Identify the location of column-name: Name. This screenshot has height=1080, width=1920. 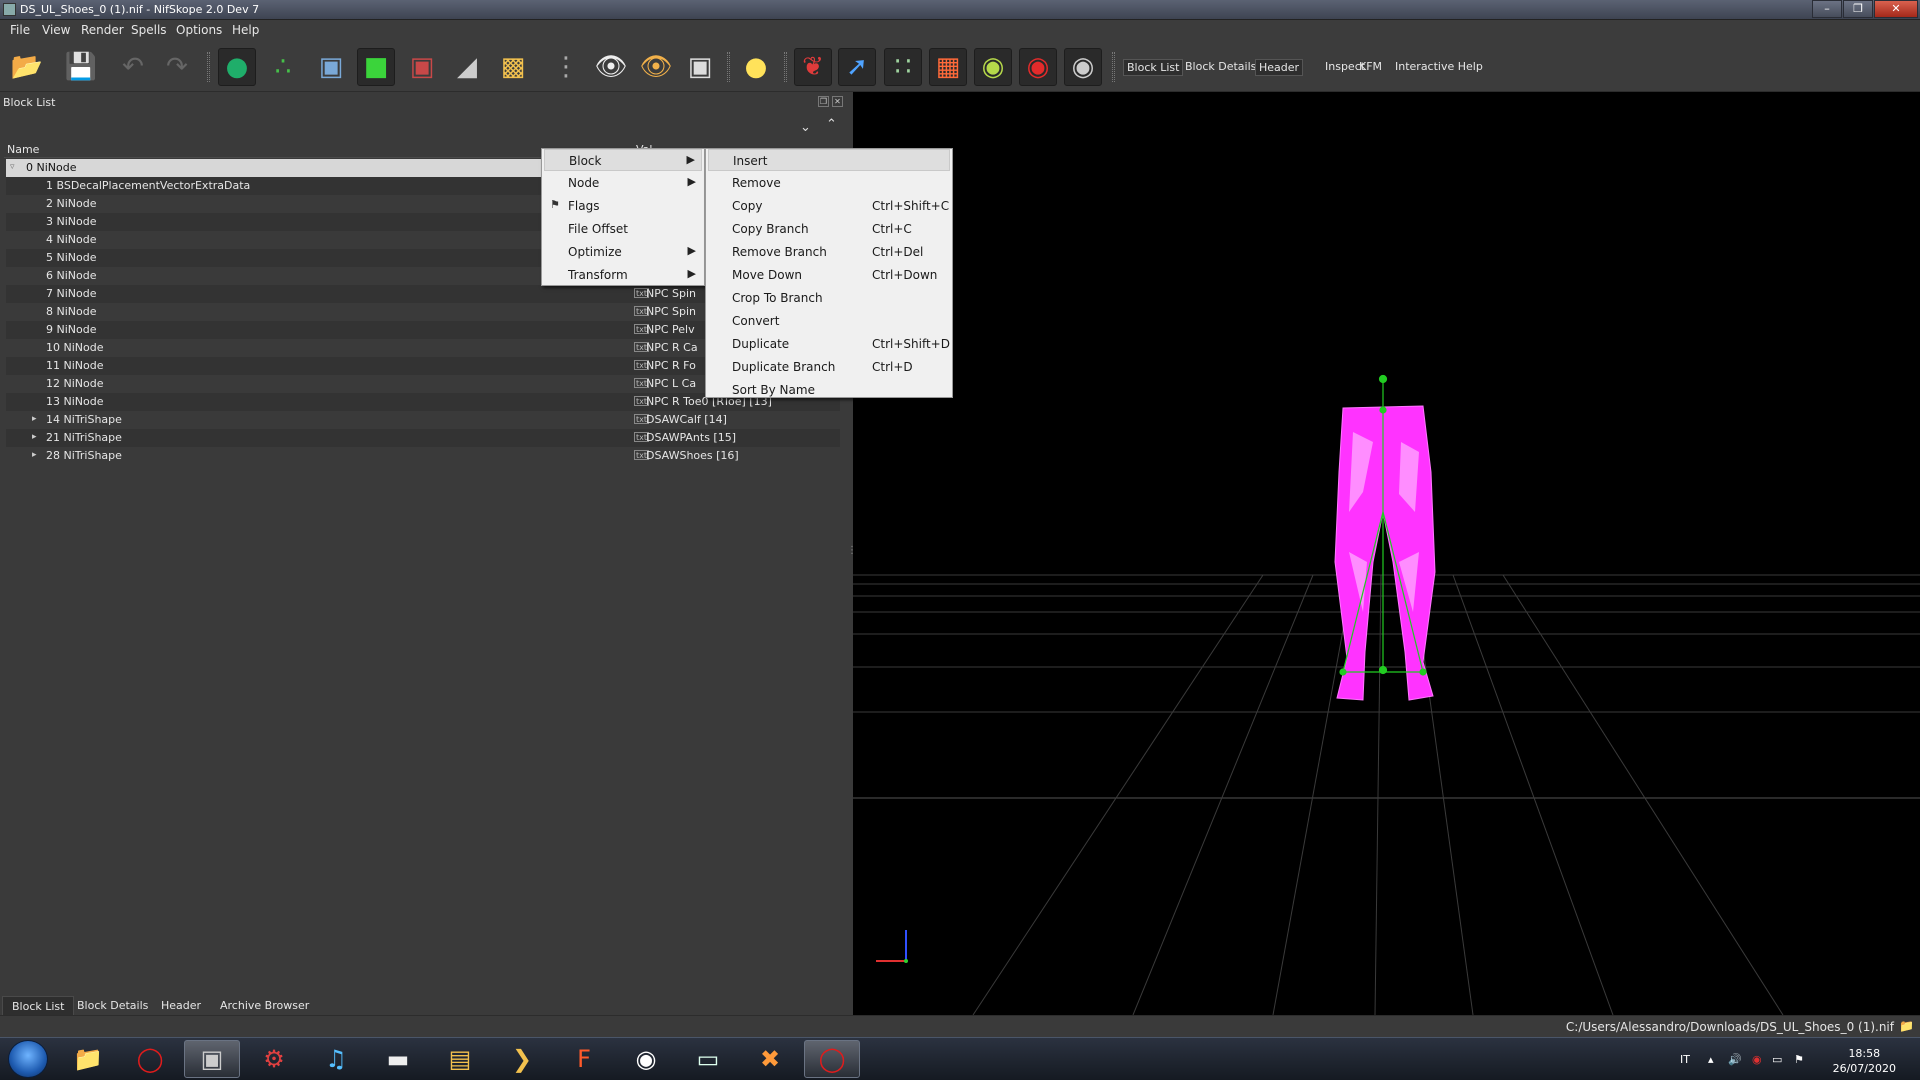
(23, 149).